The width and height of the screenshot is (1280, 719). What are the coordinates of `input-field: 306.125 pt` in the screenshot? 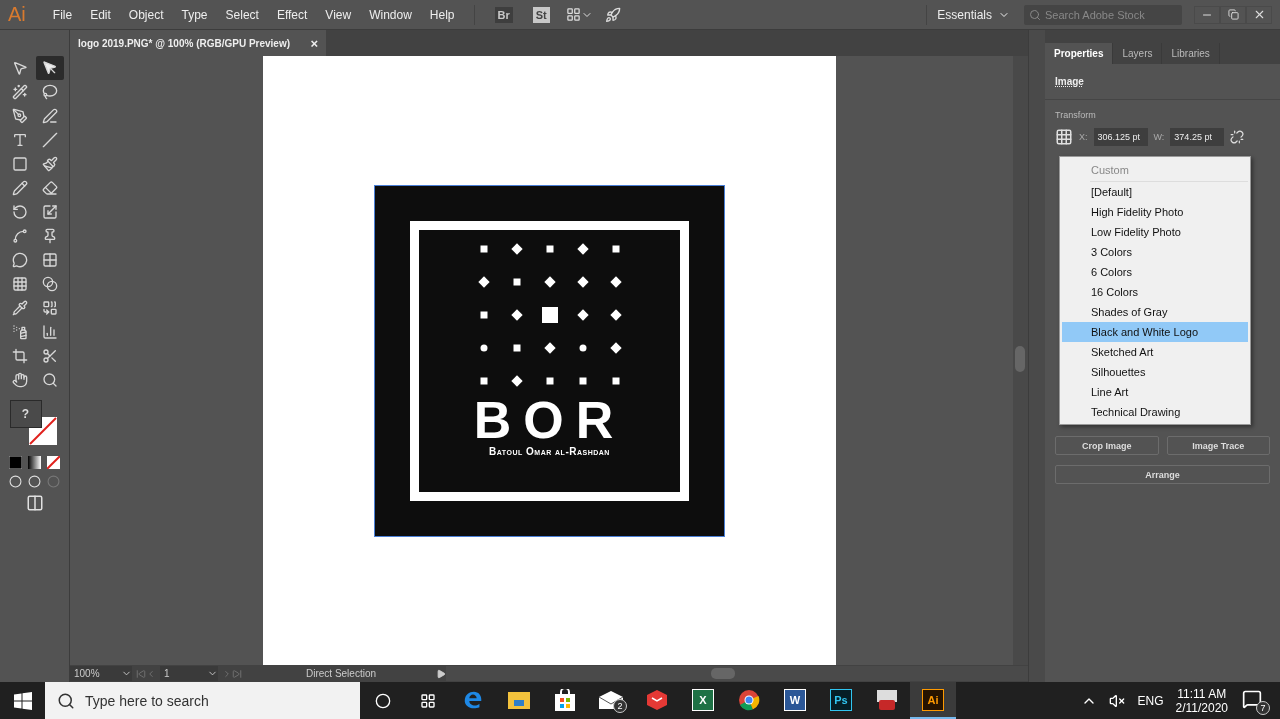 It's located at (1120, 137).